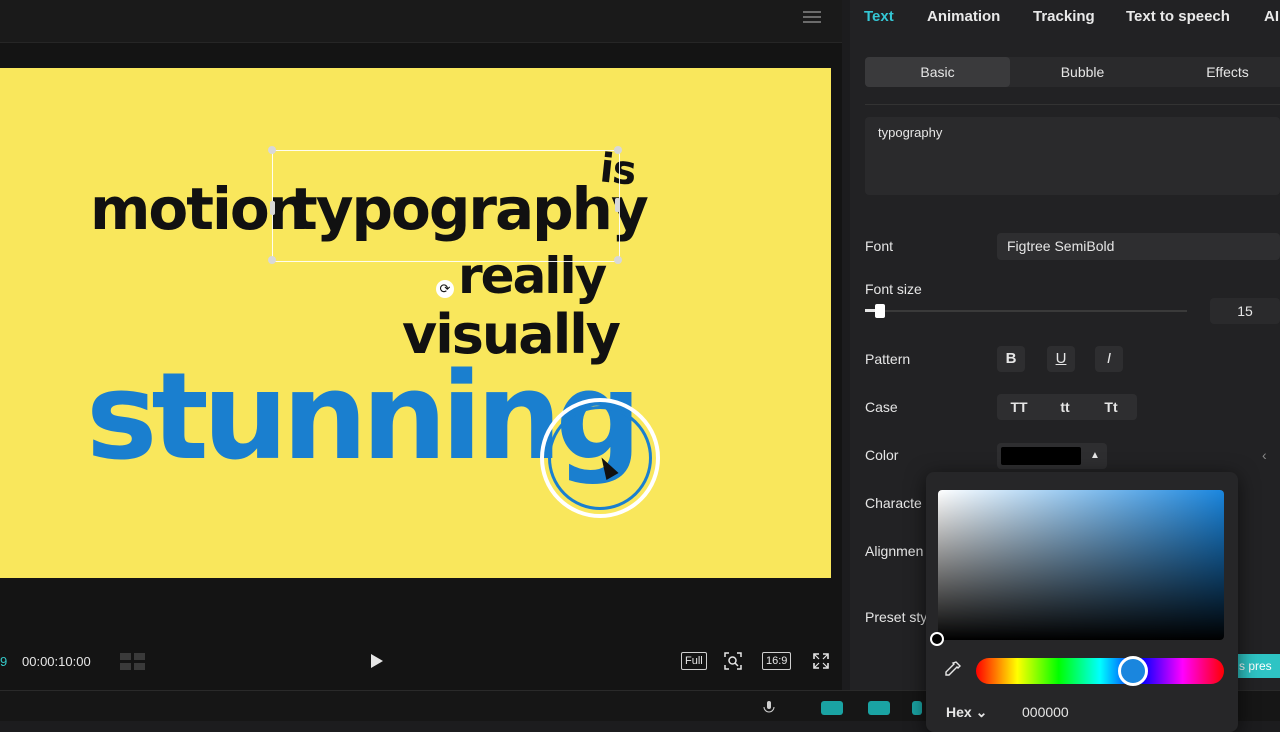 The width and height of the screenshot is (1280, 732). Describe the element at coordinates (618, 260) in the screenshot. I see `resize-handle-bottom-right` at that location.